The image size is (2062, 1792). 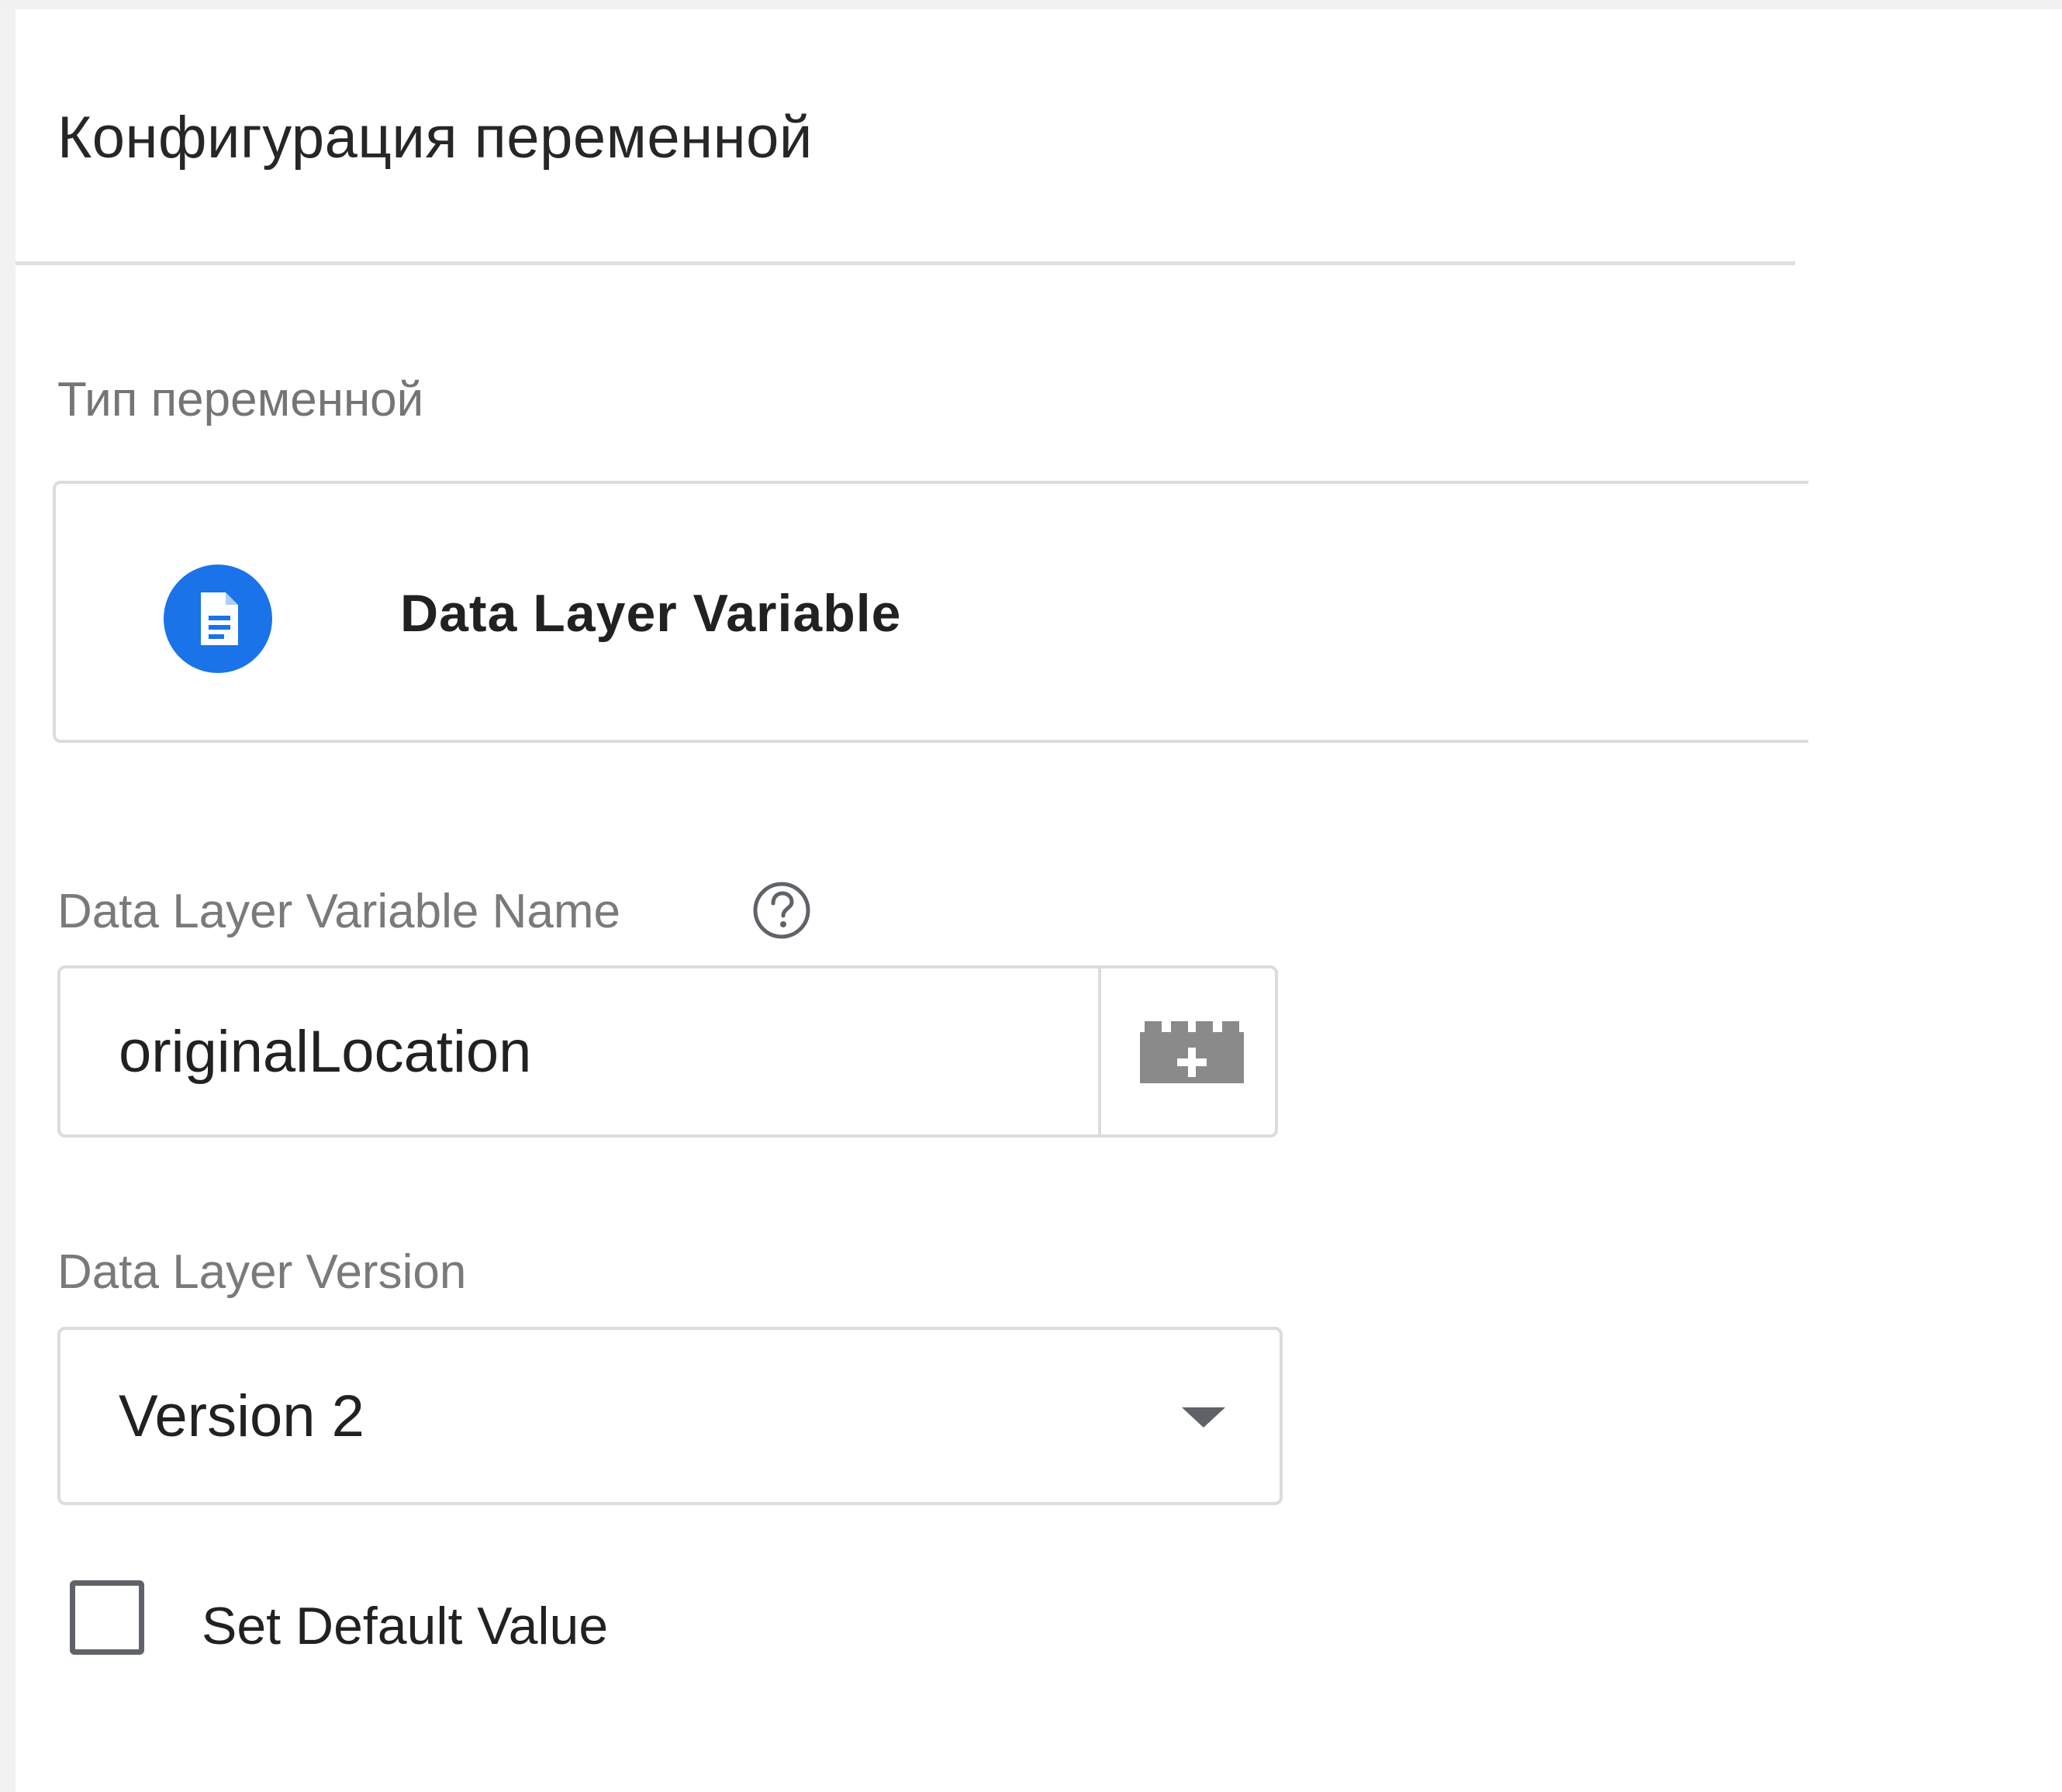 What do you see at coordinates (651, 613) in the screenshot?
I see `variable-type-name: Data Layer Variable` at bounding box center [651, 613].